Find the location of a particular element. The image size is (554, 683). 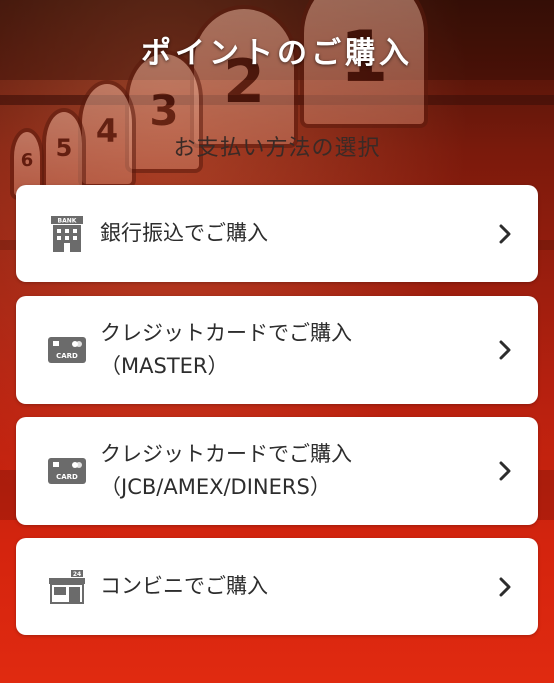

background-board-2: 2 is located at coordinates (244, 76).